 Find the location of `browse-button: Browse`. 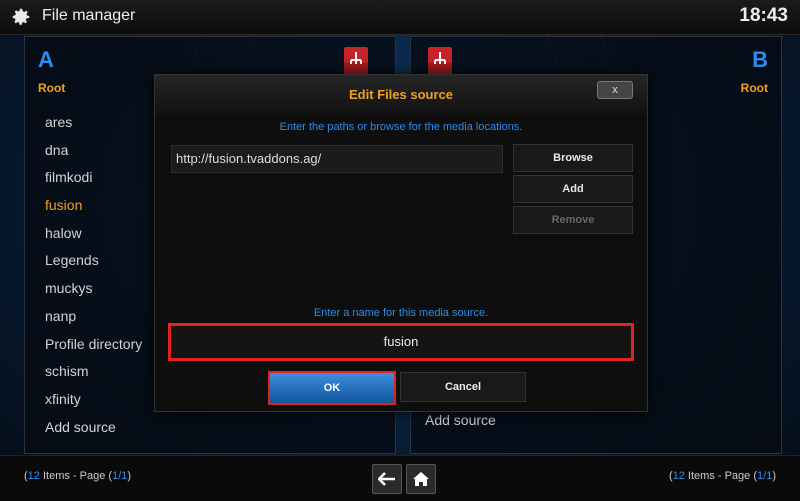

browse-button: Browse is located at coordinates (573, 158).